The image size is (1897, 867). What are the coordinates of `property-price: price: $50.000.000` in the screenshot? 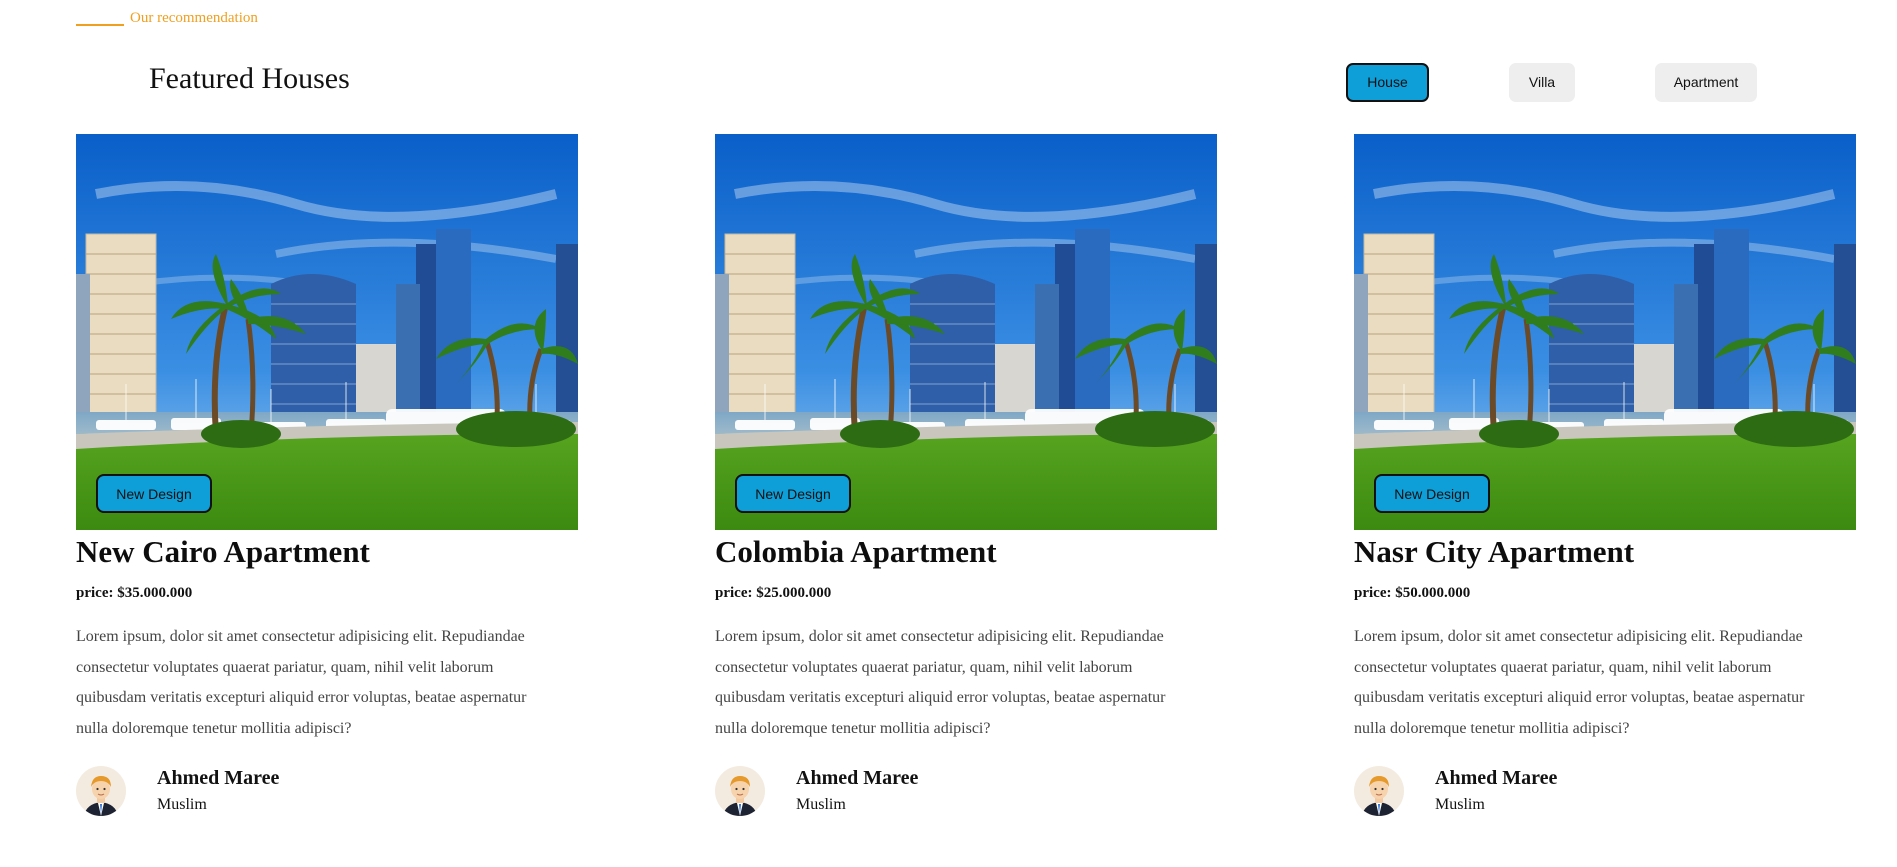 It's located at (1412, 593).